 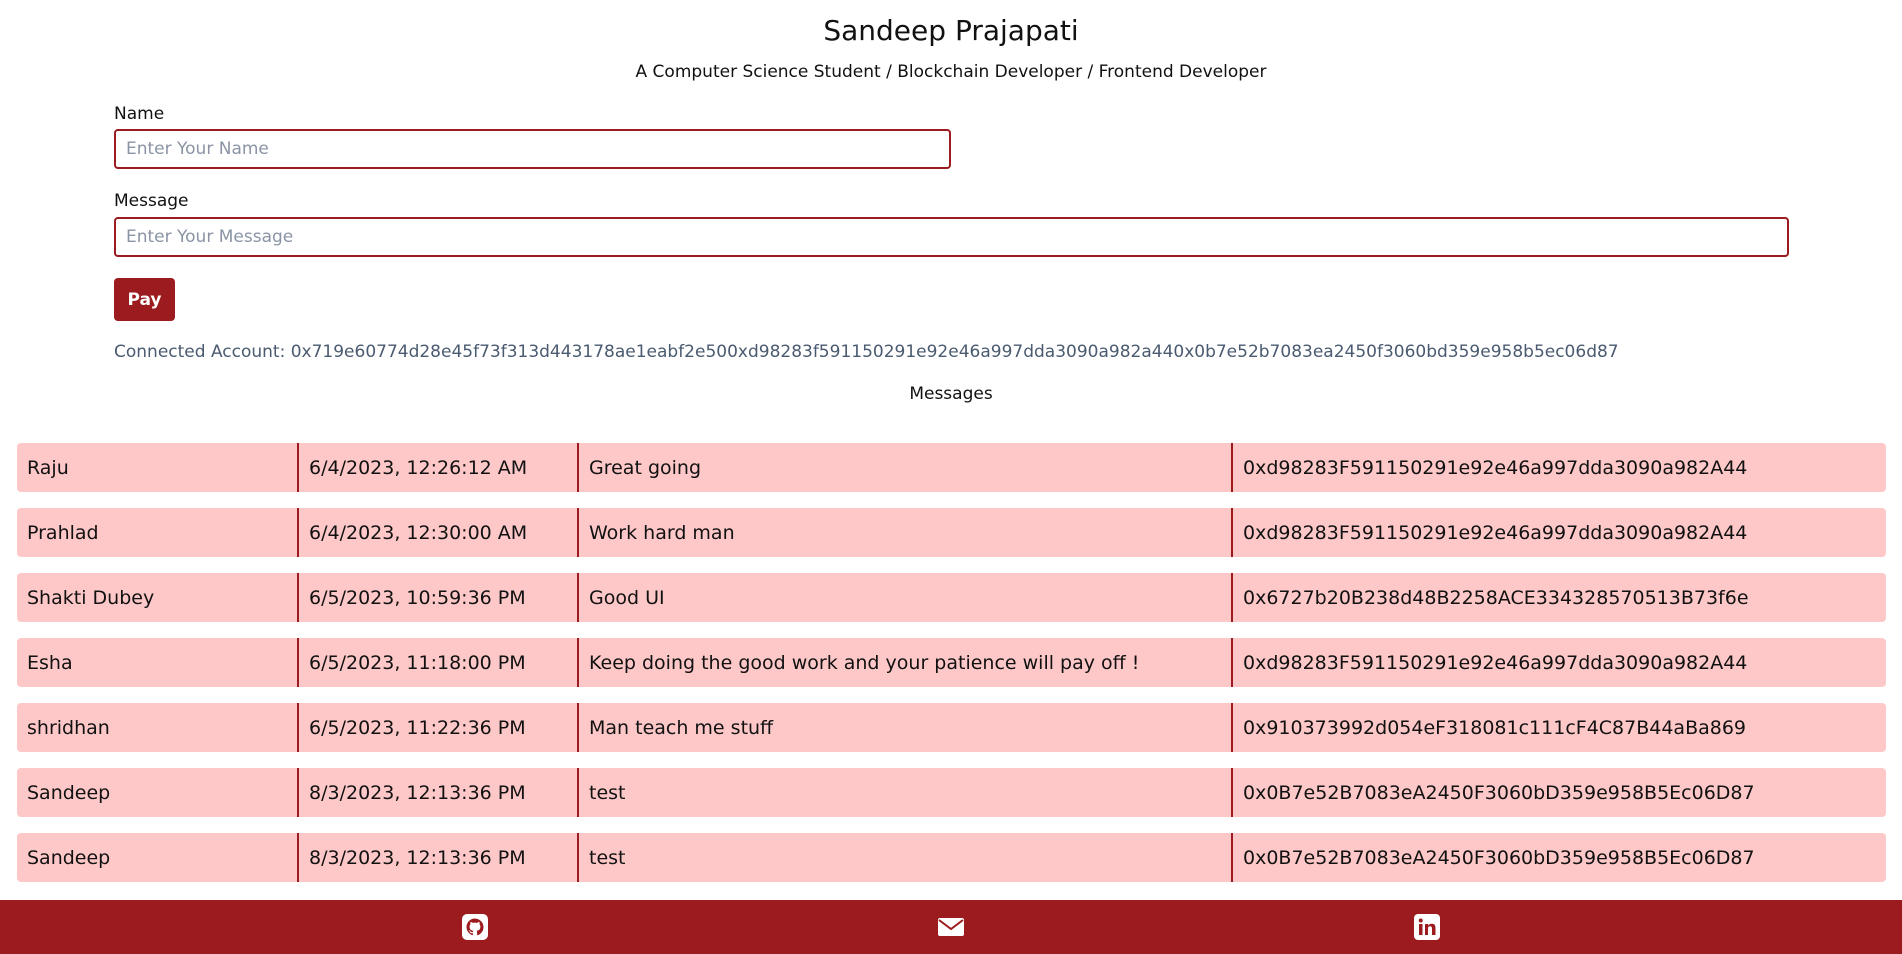 I want to click on message-timestamp: 6/4/2023, 12:30:00 AM, so click(x=437, y=532).